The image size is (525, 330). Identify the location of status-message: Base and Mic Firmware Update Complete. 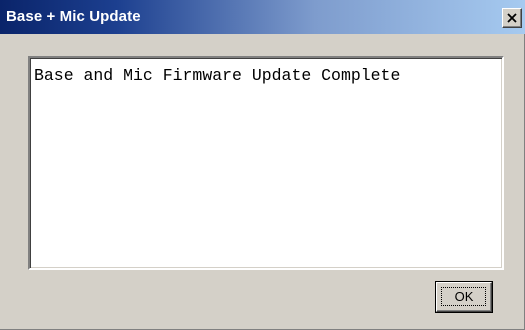
(217, 75).